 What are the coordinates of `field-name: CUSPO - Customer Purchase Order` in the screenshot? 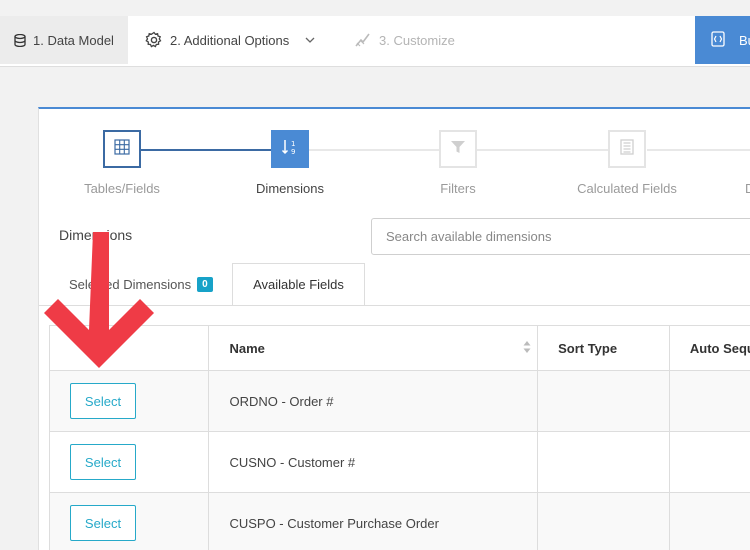 It's located at (374, 521).